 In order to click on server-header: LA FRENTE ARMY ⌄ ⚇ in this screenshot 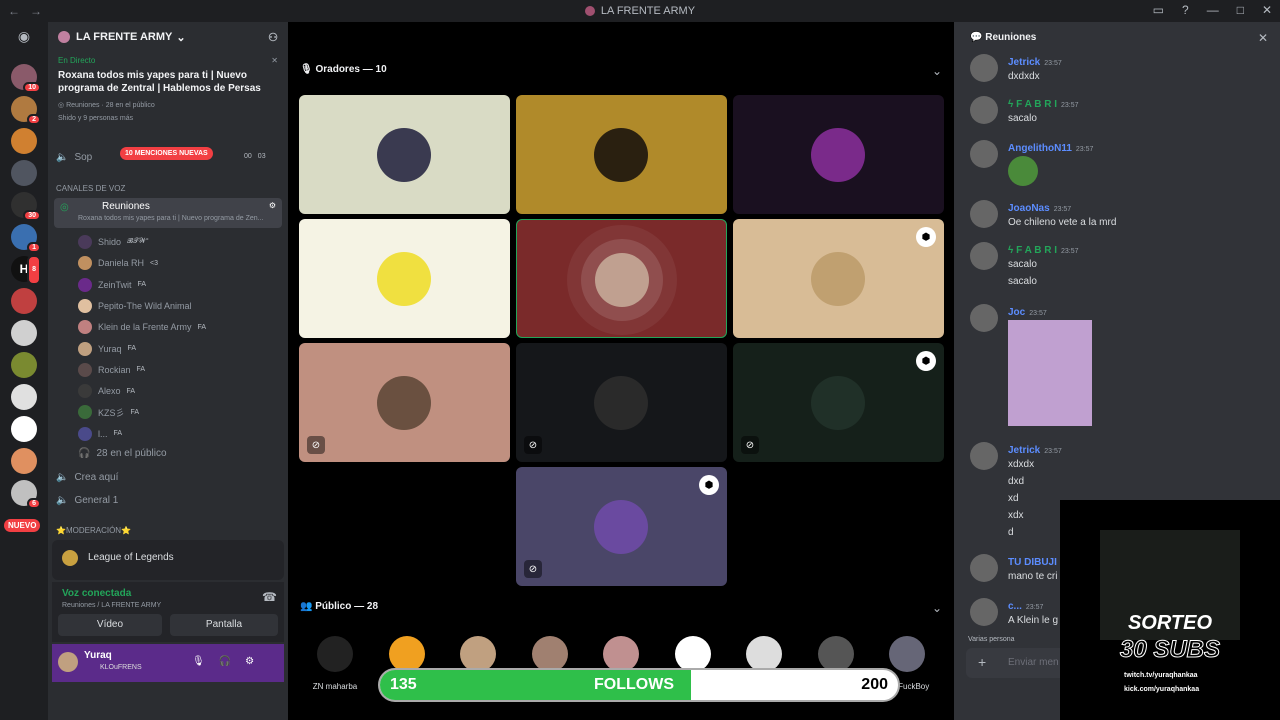, I will do `click(168, 37)`.